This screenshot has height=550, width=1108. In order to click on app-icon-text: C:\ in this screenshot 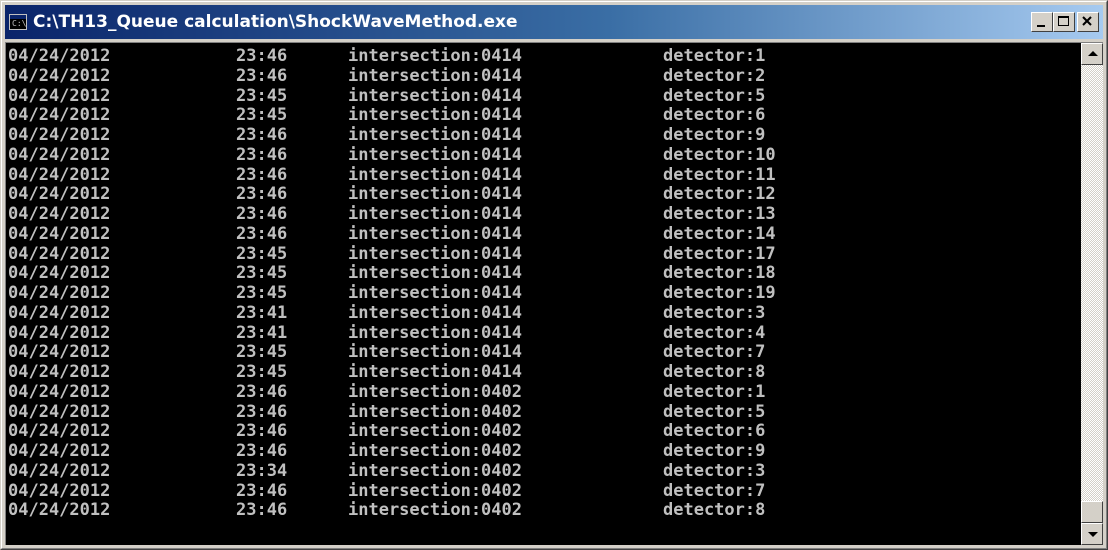, I will do `click(19, 23)`.